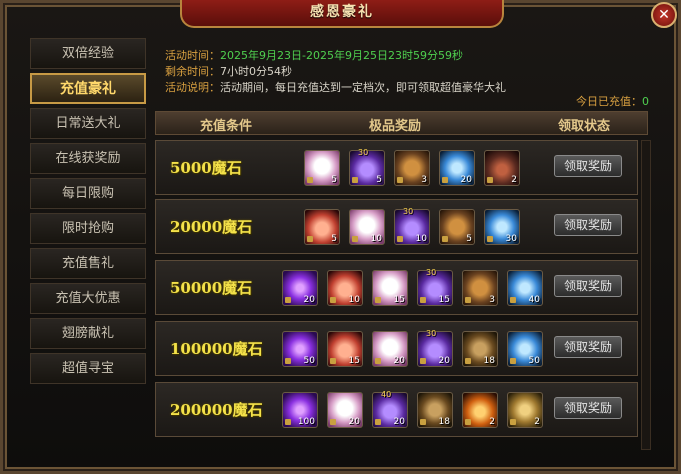  Describe the element at coordinates (88, 193) in the screenshot. I see `sidebar-item: 每日限购` at that location.